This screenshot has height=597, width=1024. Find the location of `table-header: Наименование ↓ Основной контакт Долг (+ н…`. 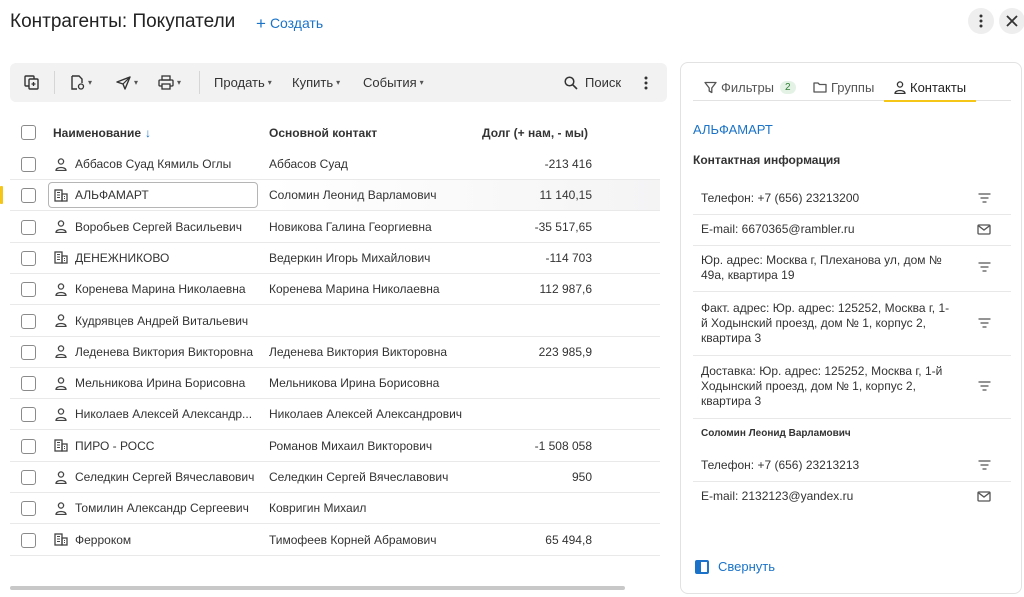

table-header: Наименование ↓ Основной контакт Долг (+ н… is located at coordinates (335, 132).